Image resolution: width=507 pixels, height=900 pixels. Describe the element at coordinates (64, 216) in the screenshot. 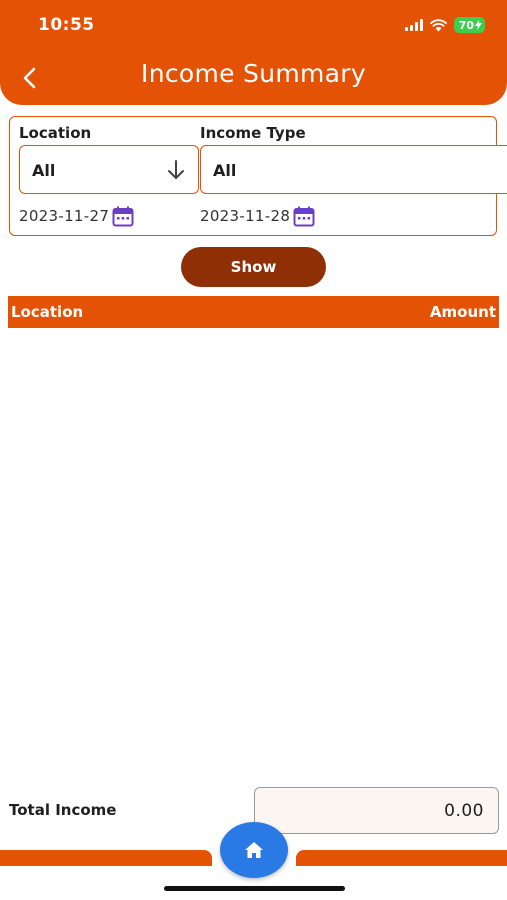

I see `start-date-text: 2023-11-27` at that location.